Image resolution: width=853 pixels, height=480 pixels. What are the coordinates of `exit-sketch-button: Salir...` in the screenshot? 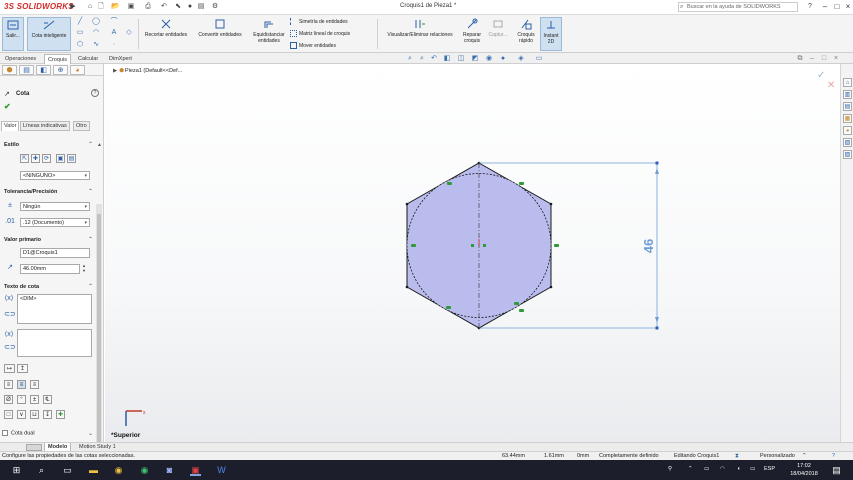 It's located at (13, 34).